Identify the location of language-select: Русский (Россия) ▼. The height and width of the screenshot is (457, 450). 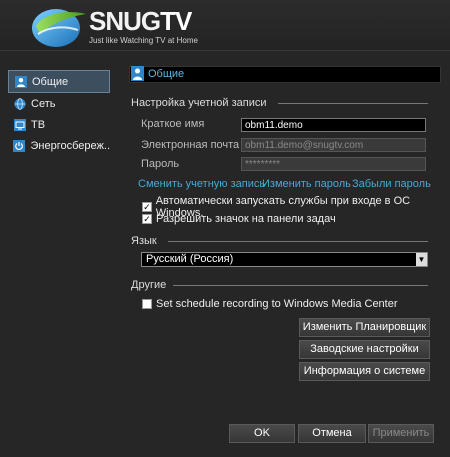
(284, 259).